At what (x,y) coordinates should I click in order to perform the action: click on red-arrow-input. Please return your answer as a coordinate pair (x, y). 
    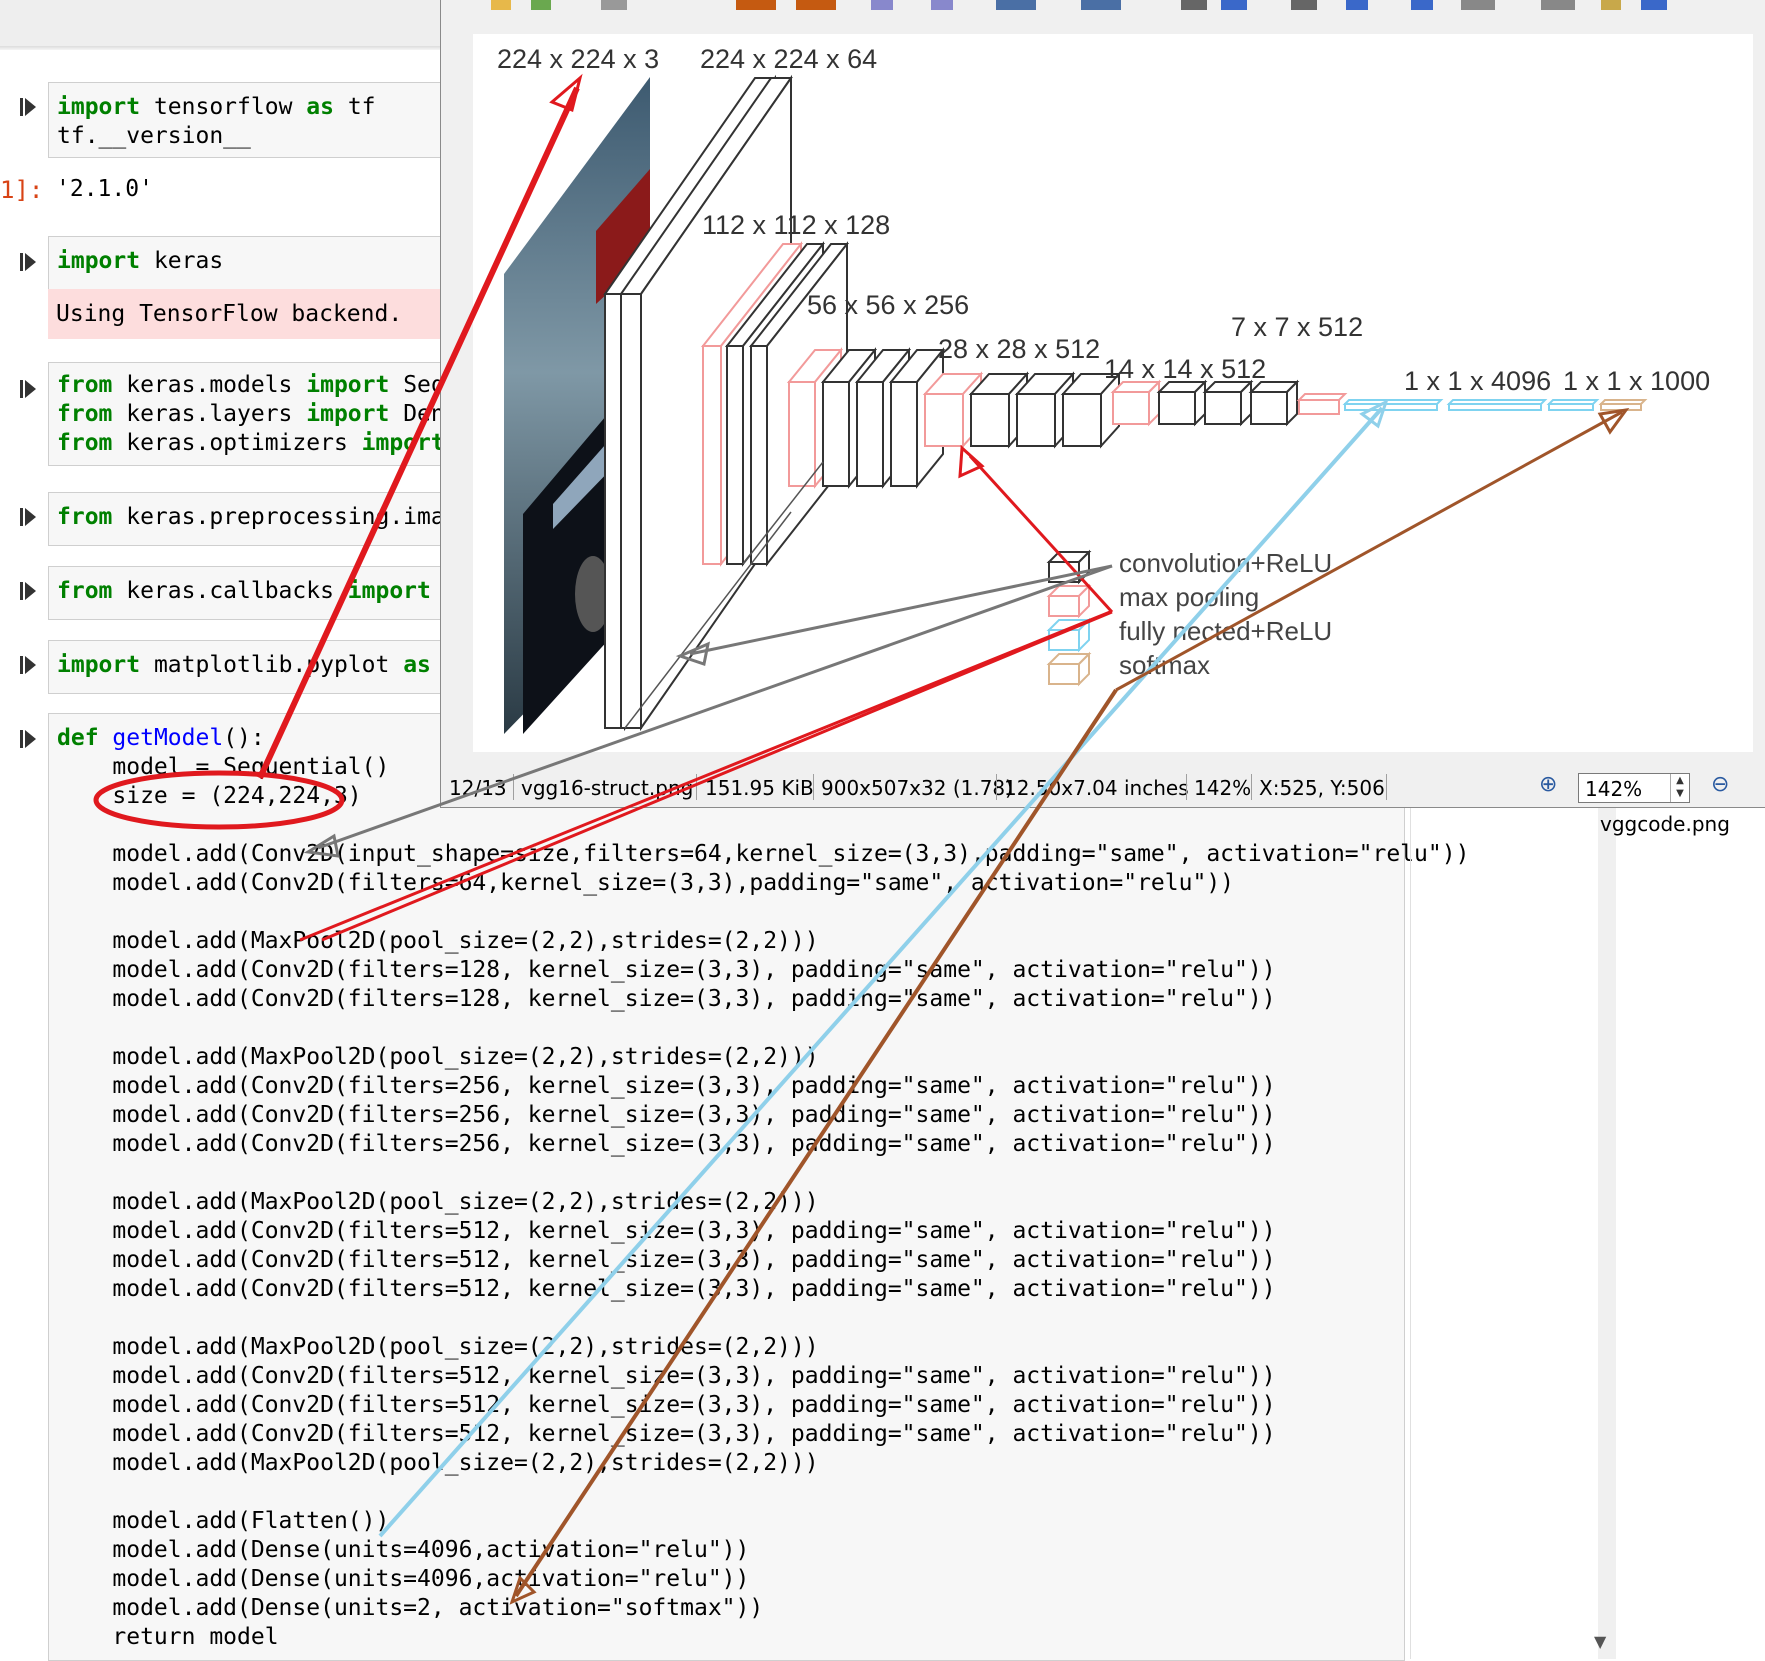
    Looking at the image, I should click on (420, 426).